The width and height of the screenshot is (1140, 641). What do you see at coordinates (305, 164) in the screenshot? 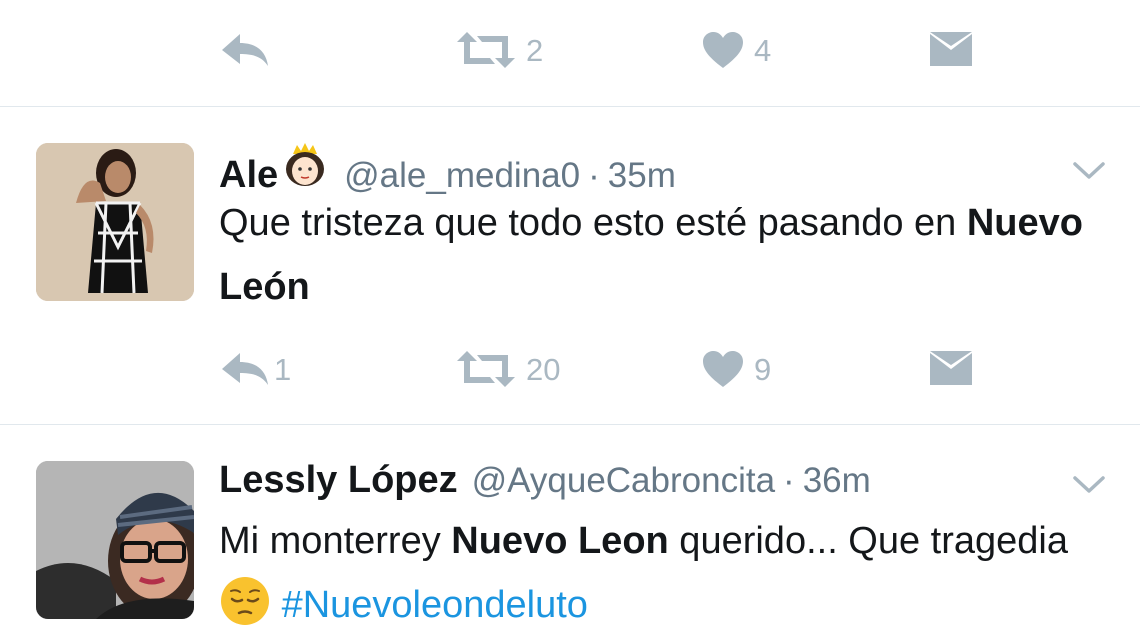
I see `princess-emoji-icon` at bounding box center [305, 164].